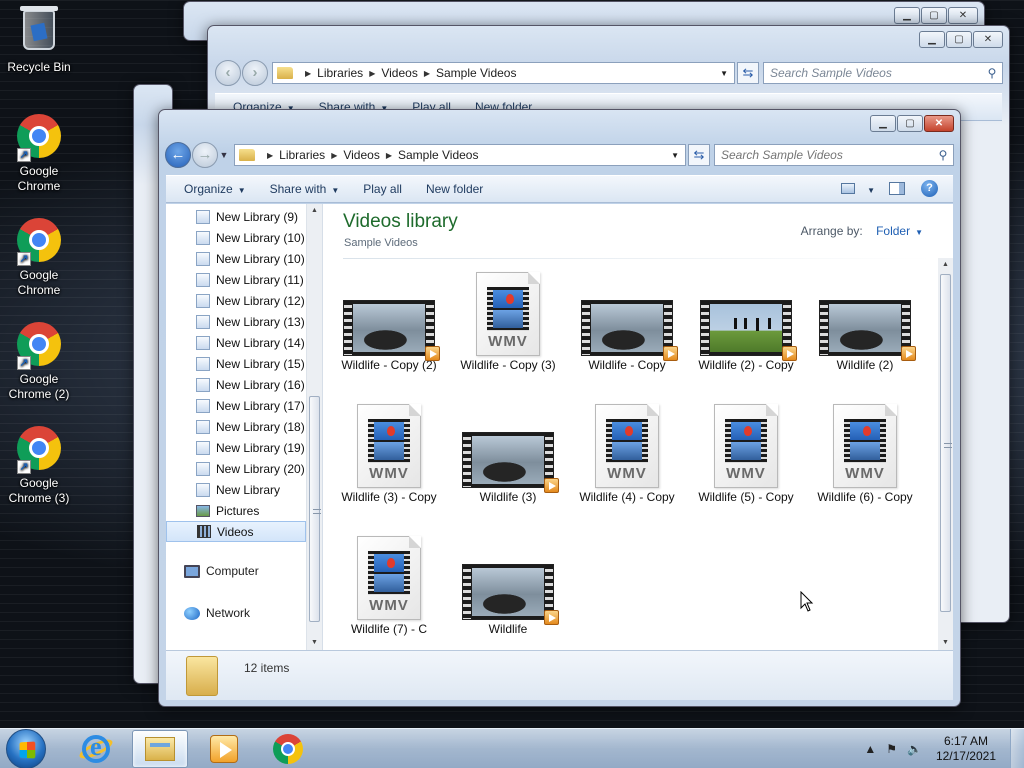 This screenshot has width=1024, height=768. Describe the element at coordinates (891, 749) in the screenshot. I see `action-center-flag-icon: ⚑` at that location.